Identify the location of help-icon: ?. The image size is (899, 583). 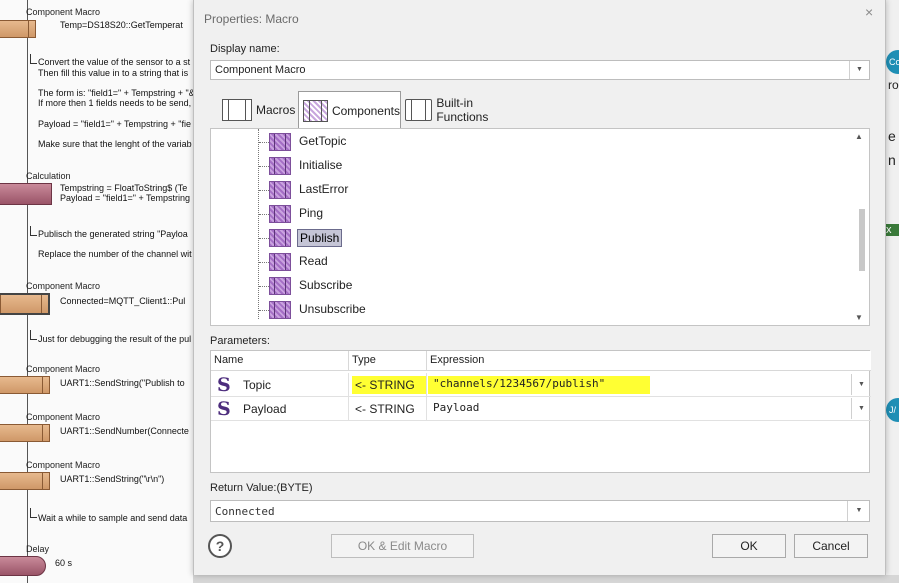
(220, 546).